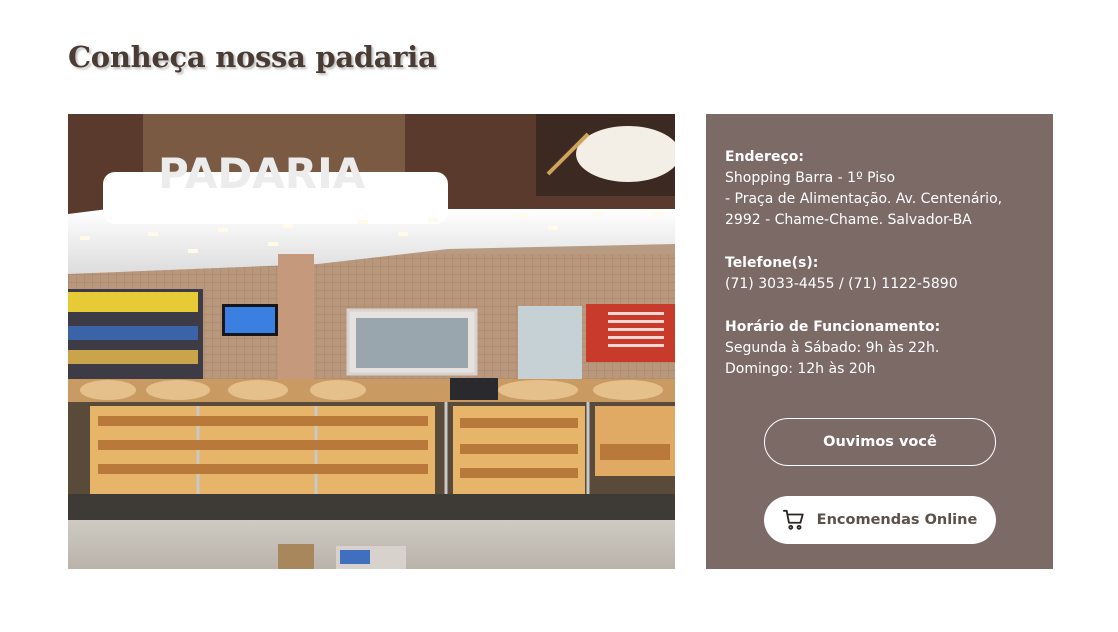 The image size is (1118, 632). Describe the element at coordinates (262, 173) in the screenshot. I see `padaria-sign: PADARIA` at that location.